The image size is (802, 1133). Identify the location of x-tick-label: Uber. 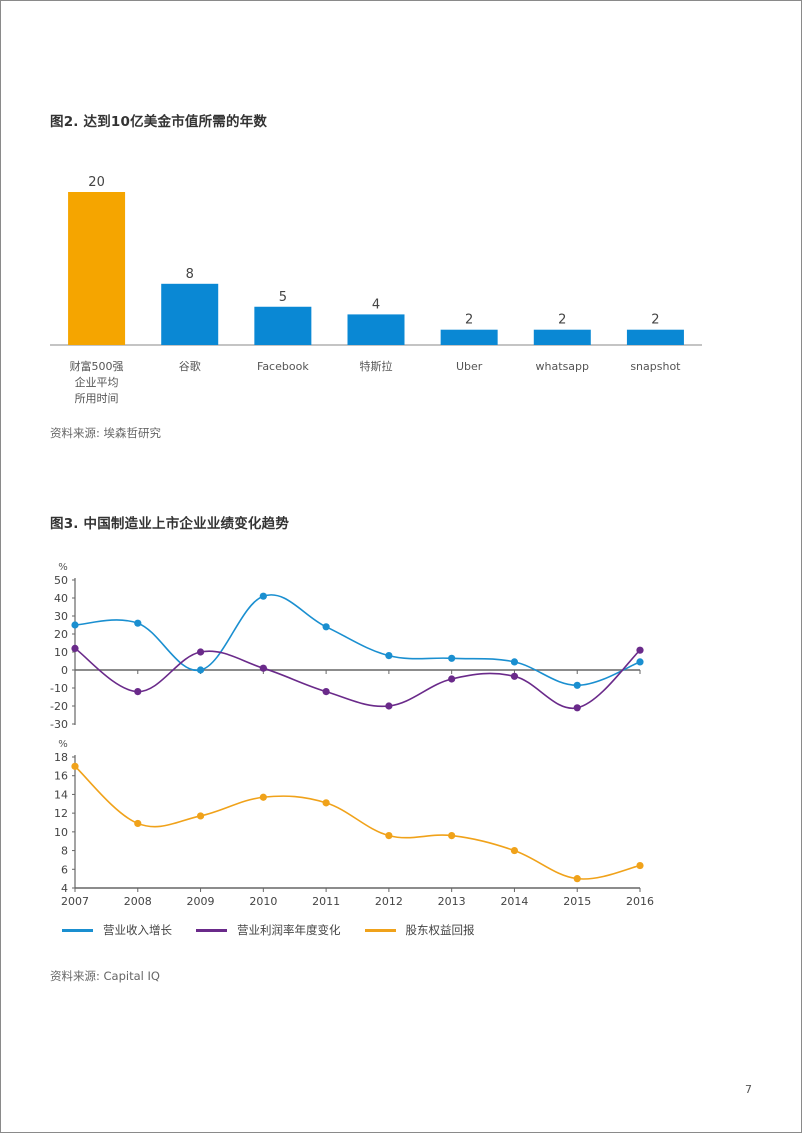
(469, 366).